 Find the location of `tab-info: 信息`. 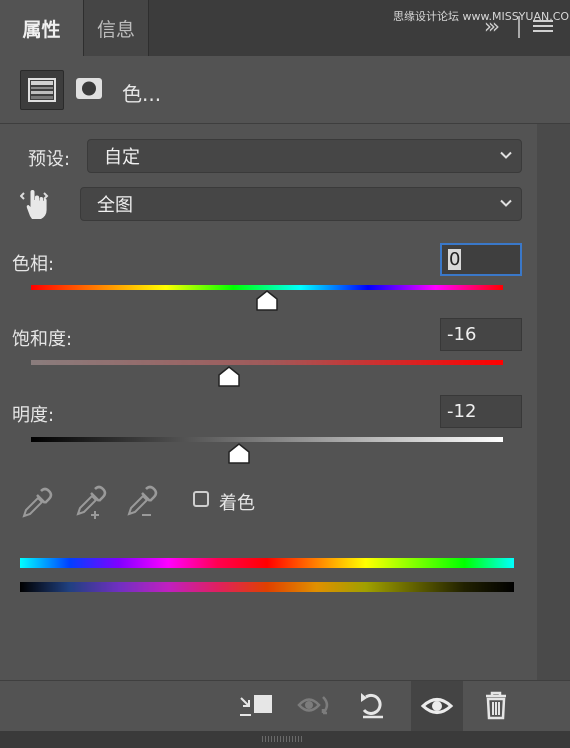

tab-info: 信息 is located at coordinates (116, 28).